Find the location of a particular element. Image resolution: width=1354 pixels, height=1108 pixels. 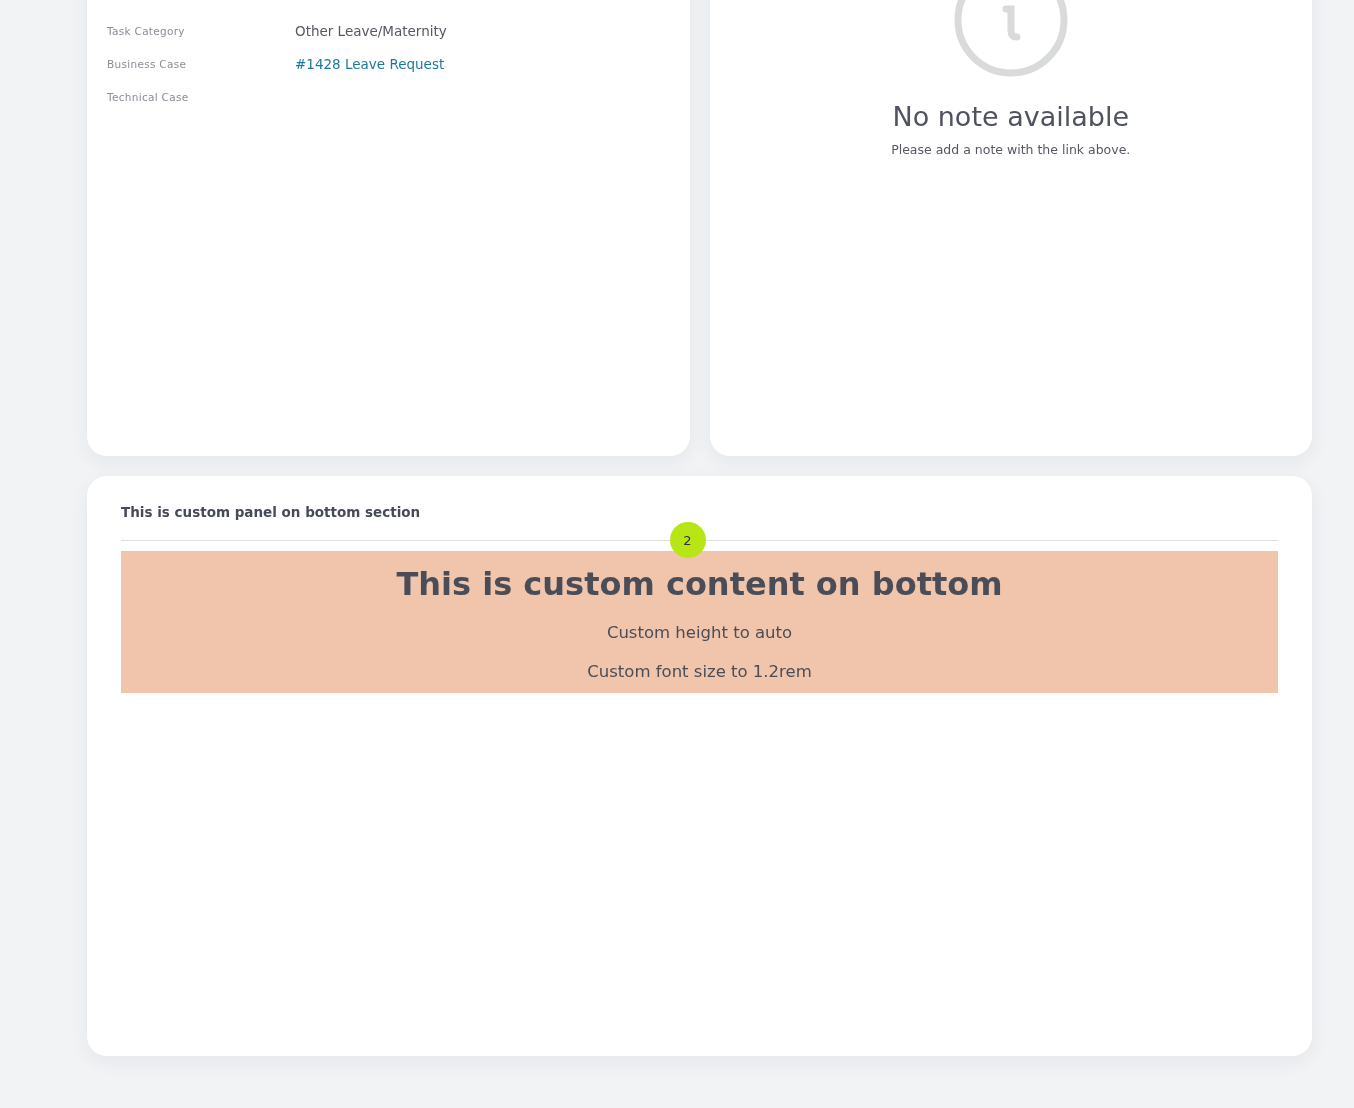

step-badge: 2 is located at coordinates (687, 540).